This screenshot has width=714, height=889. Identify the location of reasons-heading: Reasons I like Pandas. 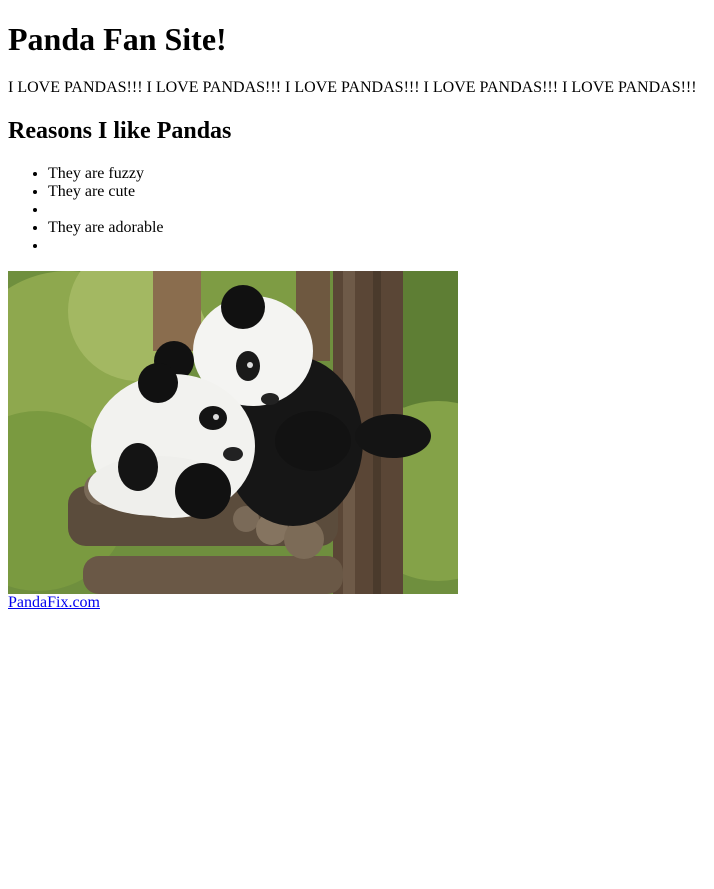
(120, 131).